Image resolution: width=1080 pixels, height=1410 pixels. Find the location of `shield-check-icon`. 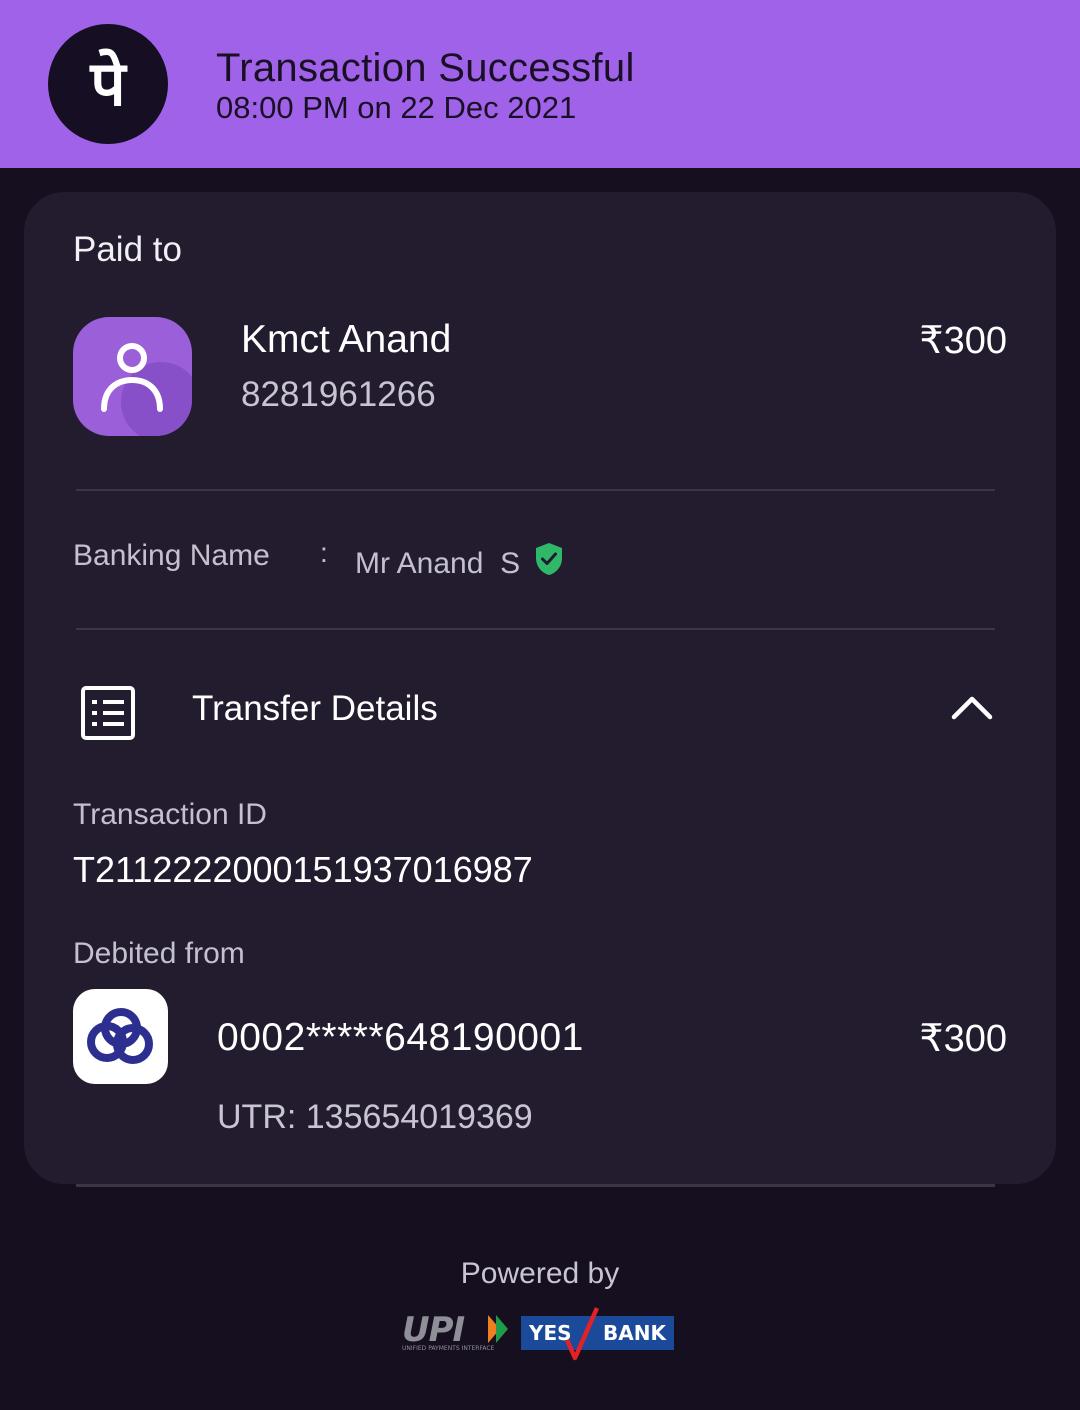

shield-check-icon is located at coordinates (549, 559).